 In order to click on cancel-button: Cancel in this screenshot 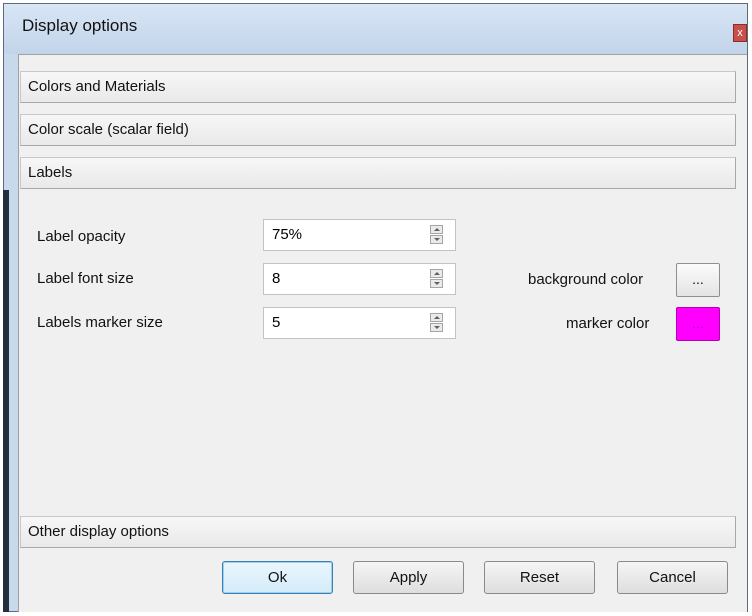, I will do `click(672, 577)`.